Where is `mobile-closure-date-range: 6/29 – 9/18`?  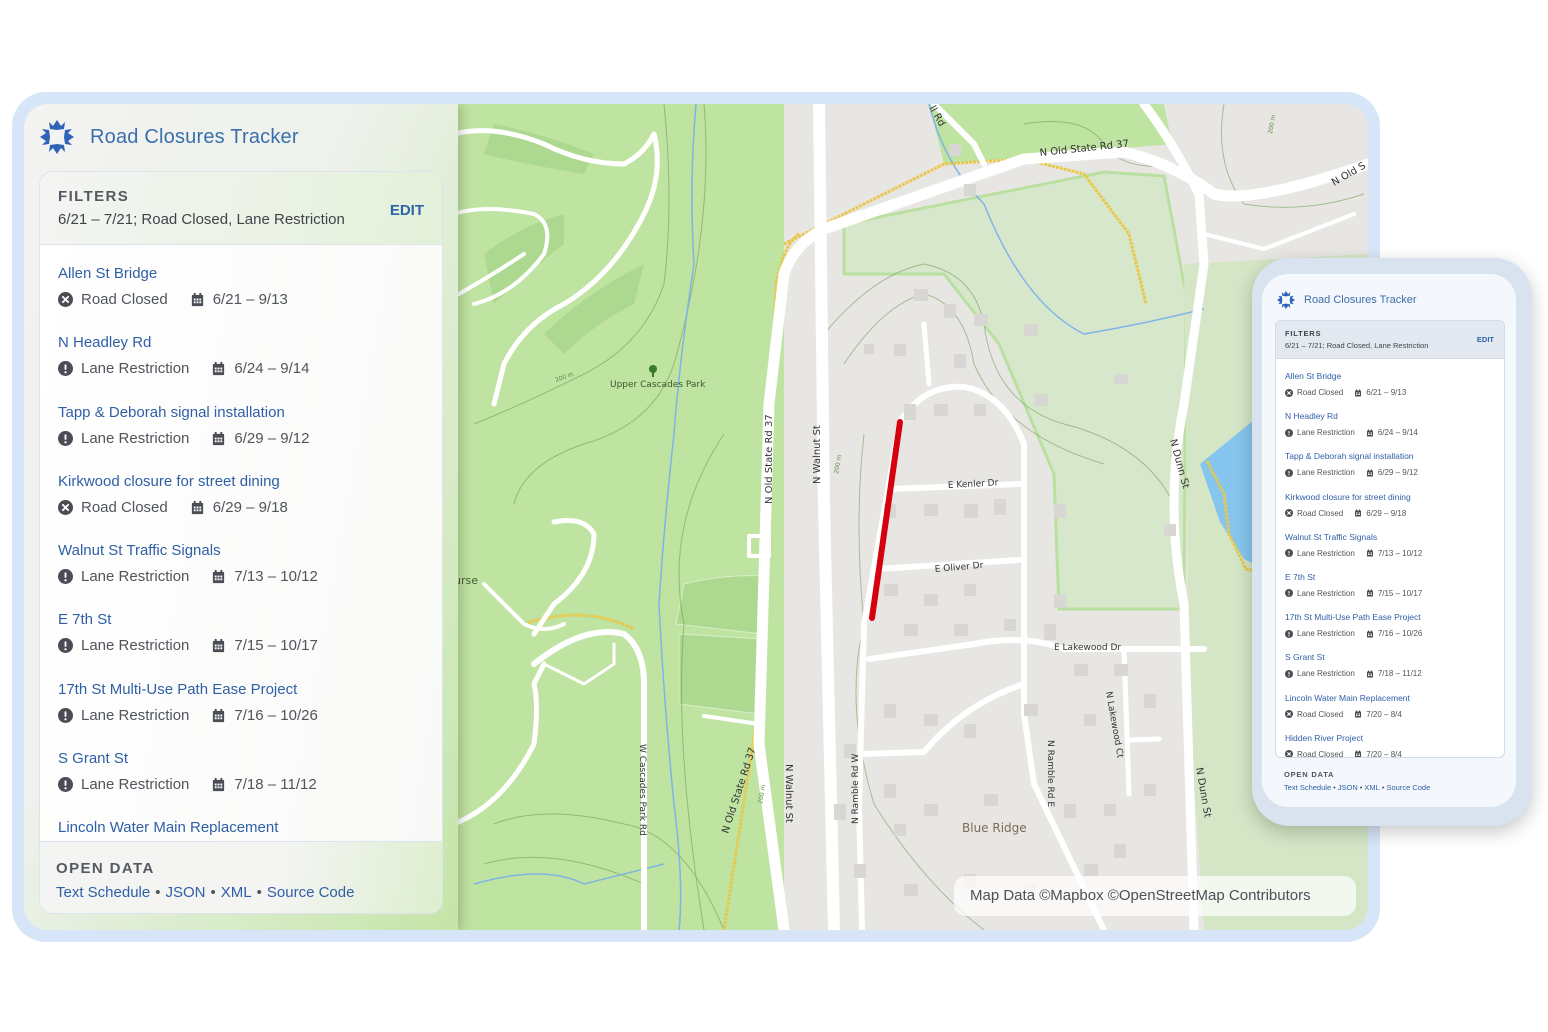 mobile-closure-date-range: 6/29 – 9/18 is located at coordinates (1386, 513).